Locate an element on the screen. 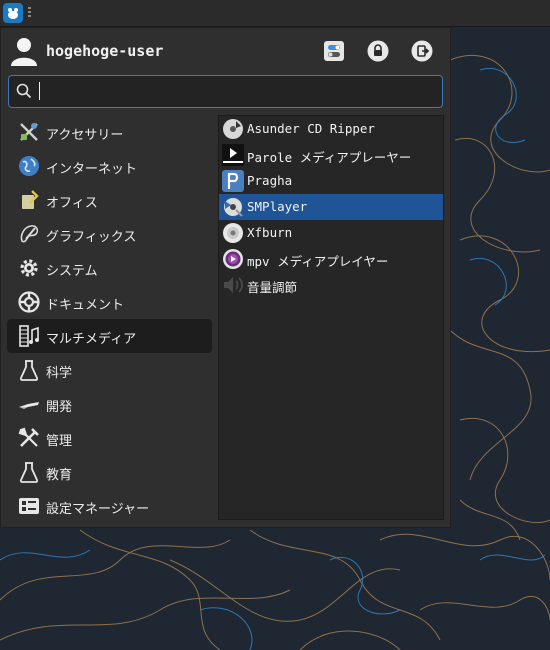  category-label: インターネット is located at coordinates (92, 169).